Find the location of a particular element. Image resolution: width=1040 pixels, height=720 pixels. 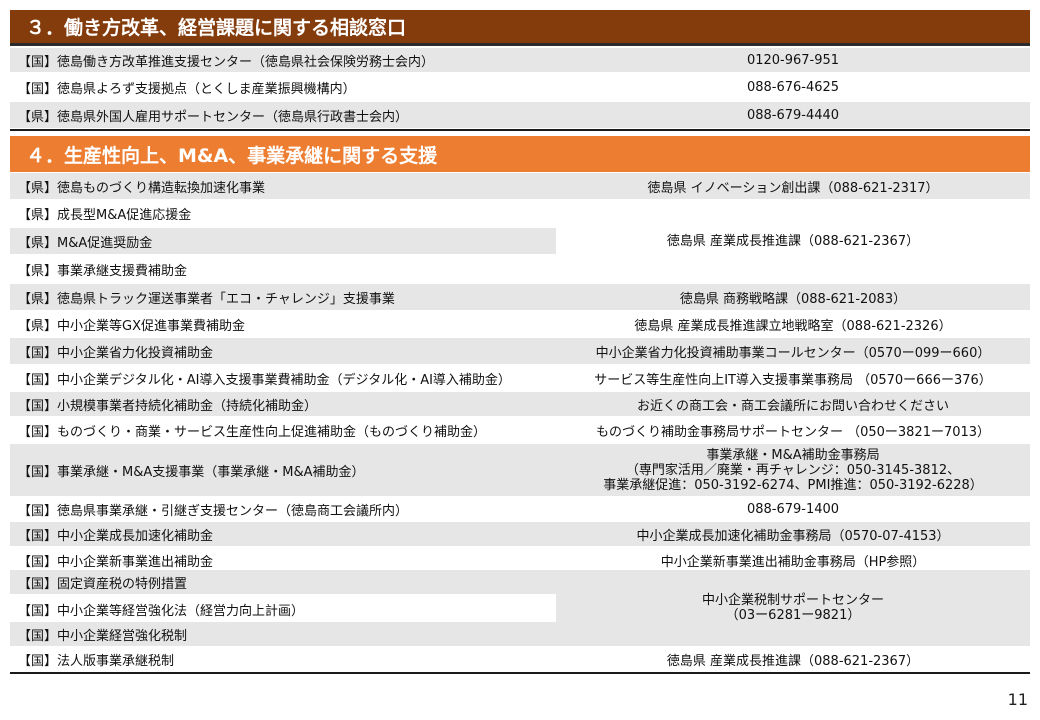

contact-info: 中小企業省力化投資補助事業コールセンター（0570ー099ー660） is located at coordinates (793, 353).